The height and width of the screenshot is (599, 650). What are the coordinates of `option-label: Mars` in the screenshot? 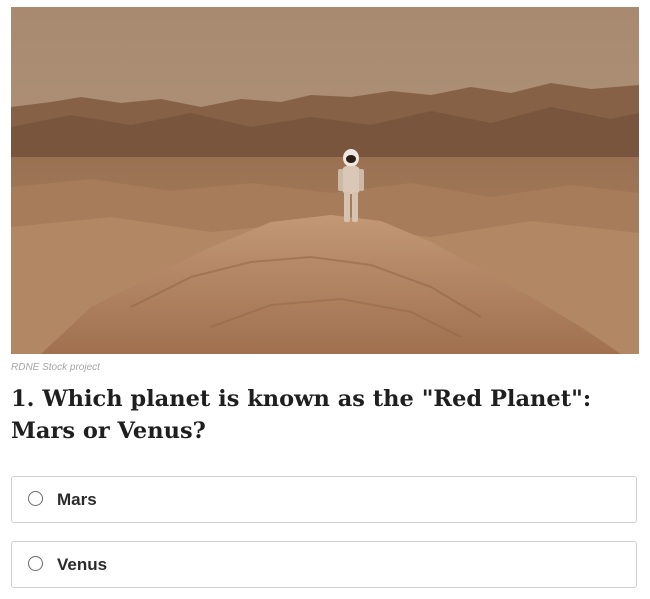 It's located at (77, 499).